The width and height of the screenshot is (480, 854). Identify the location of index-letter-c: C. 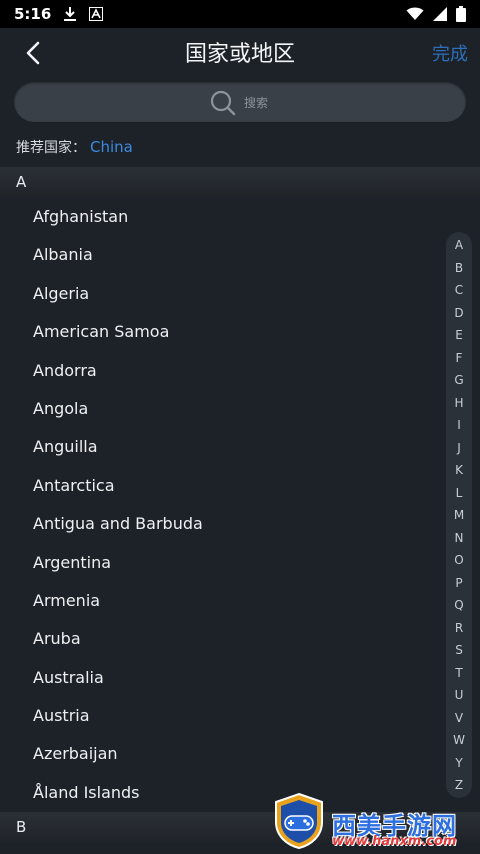
(459, 290).